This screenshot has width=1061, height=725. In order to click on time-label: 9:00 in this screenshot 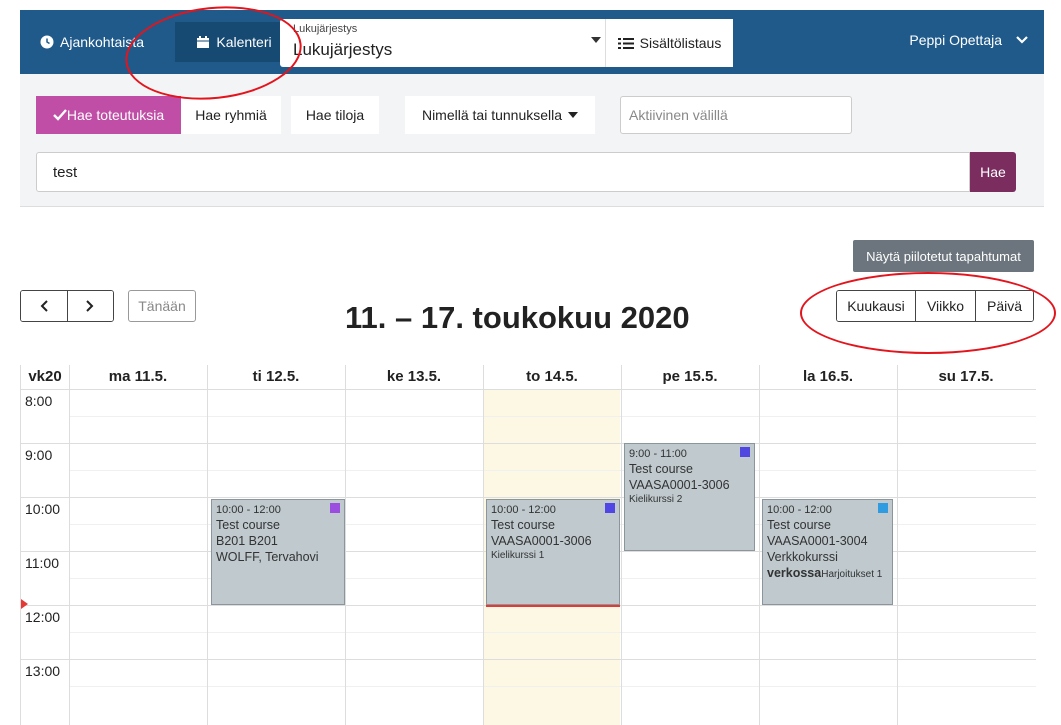, I will do `click(39, 455)`.